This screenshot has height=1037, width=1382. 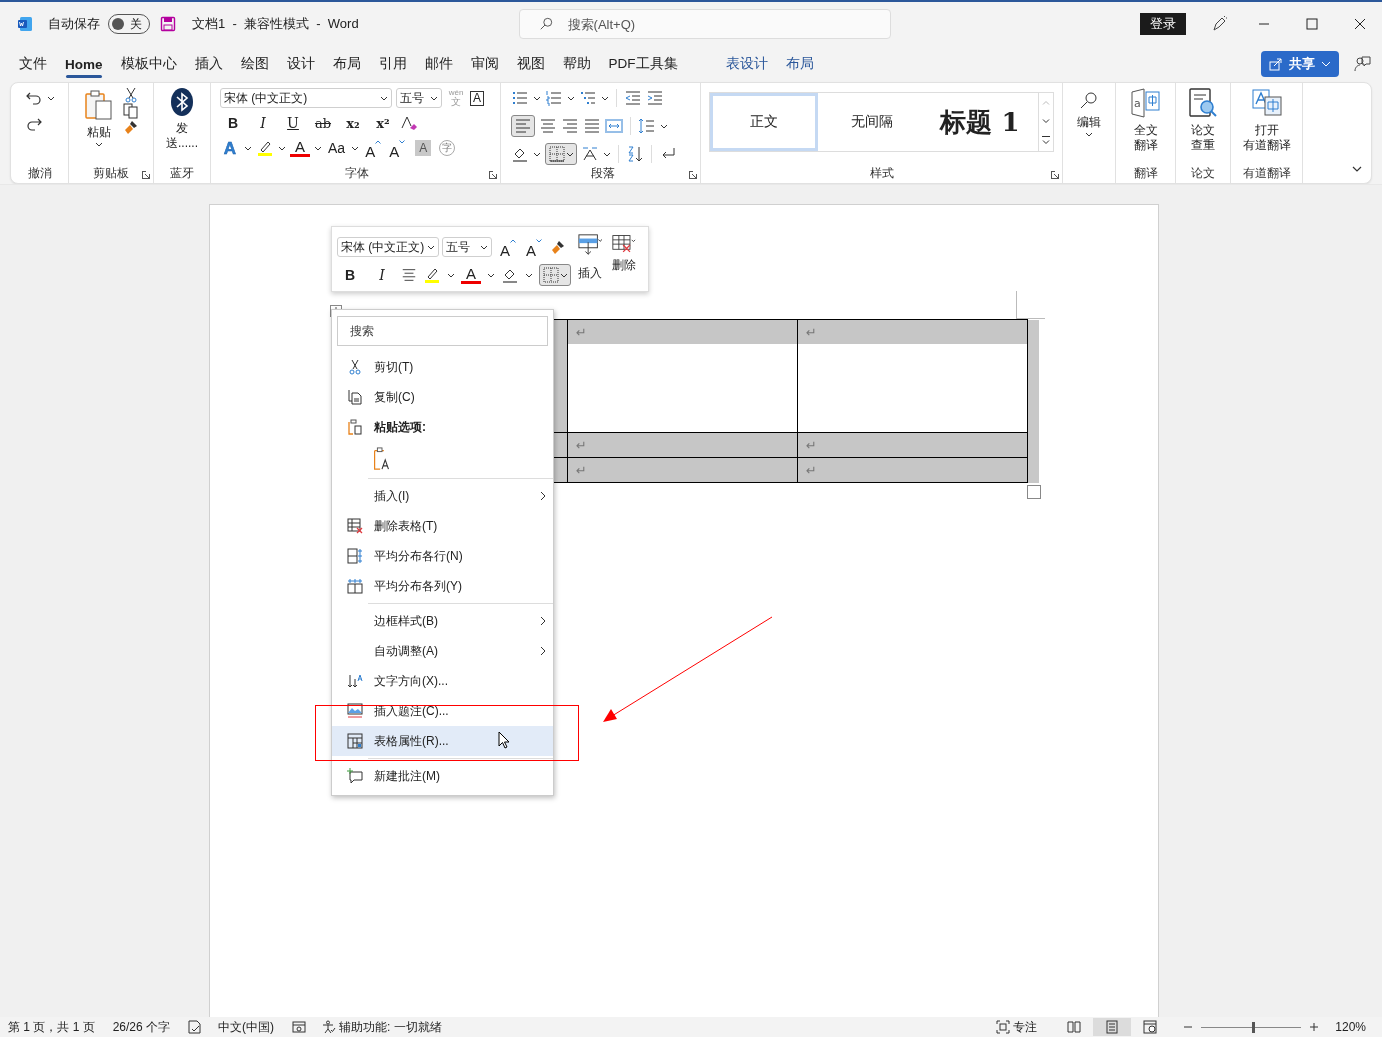 What do you see at coordinates (230, 148) in the screenshot?
I see `text-effect-button: A` at bounding box center [230, 148].